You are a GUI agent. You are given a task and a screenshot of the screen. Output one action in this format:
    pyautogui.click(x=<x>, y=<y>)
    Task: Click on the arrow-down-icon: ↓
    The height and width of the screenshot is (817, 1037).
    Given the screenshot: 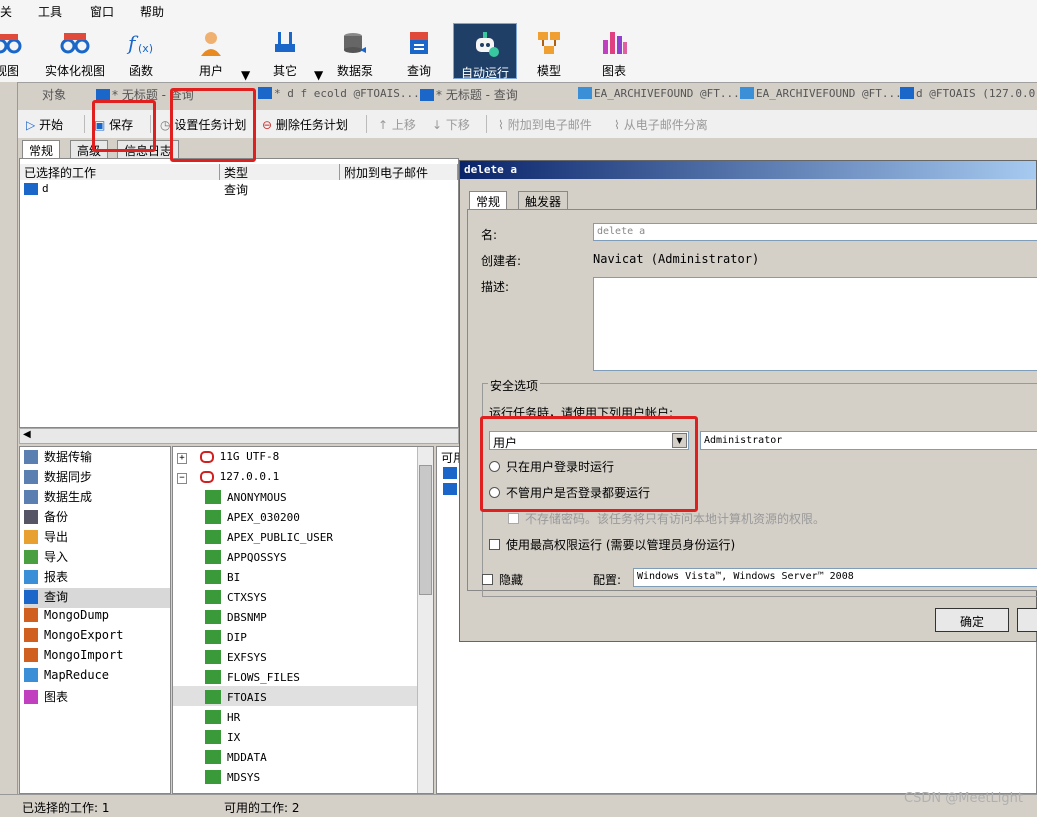 What is the action you would take?
    pyautogui.click(x=437, y=125)
    